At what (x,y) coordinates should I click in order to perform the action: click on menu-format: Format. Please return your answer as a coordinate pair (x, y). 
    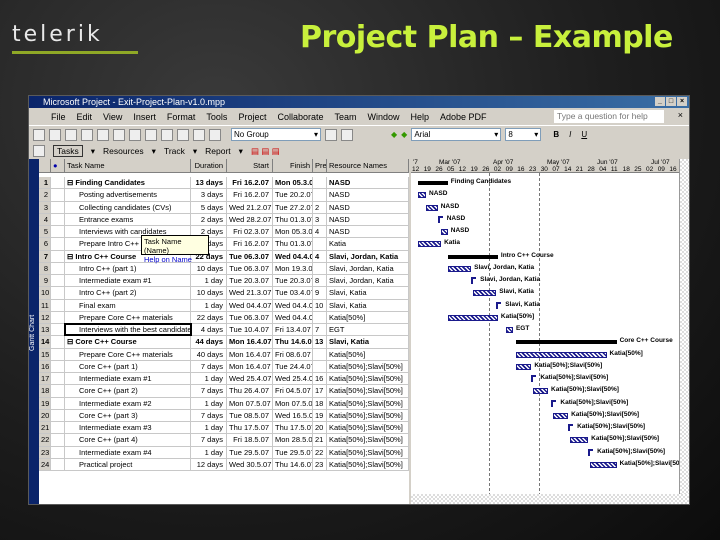
    Looking at the image, I should click on (181, 117).